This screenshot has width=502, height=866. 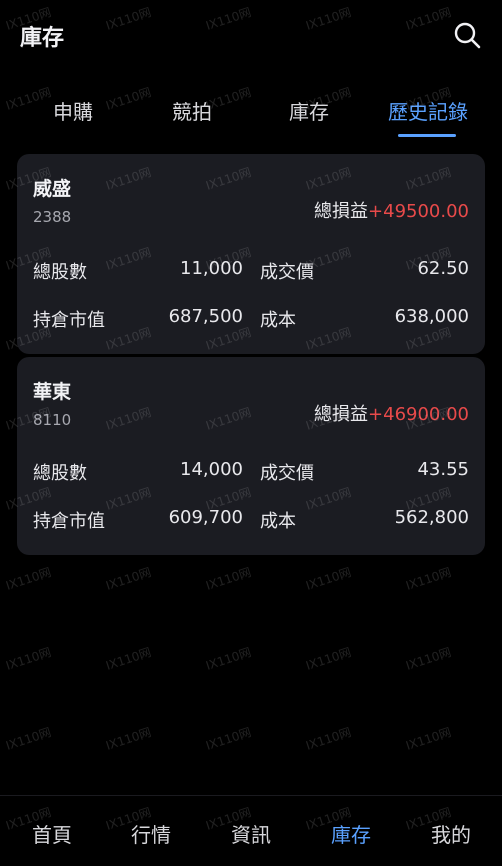 What do you see at coordinates (431, 517) in the screenshot?
I see `cost-value: 562,800` at bounding box center [431, 517].